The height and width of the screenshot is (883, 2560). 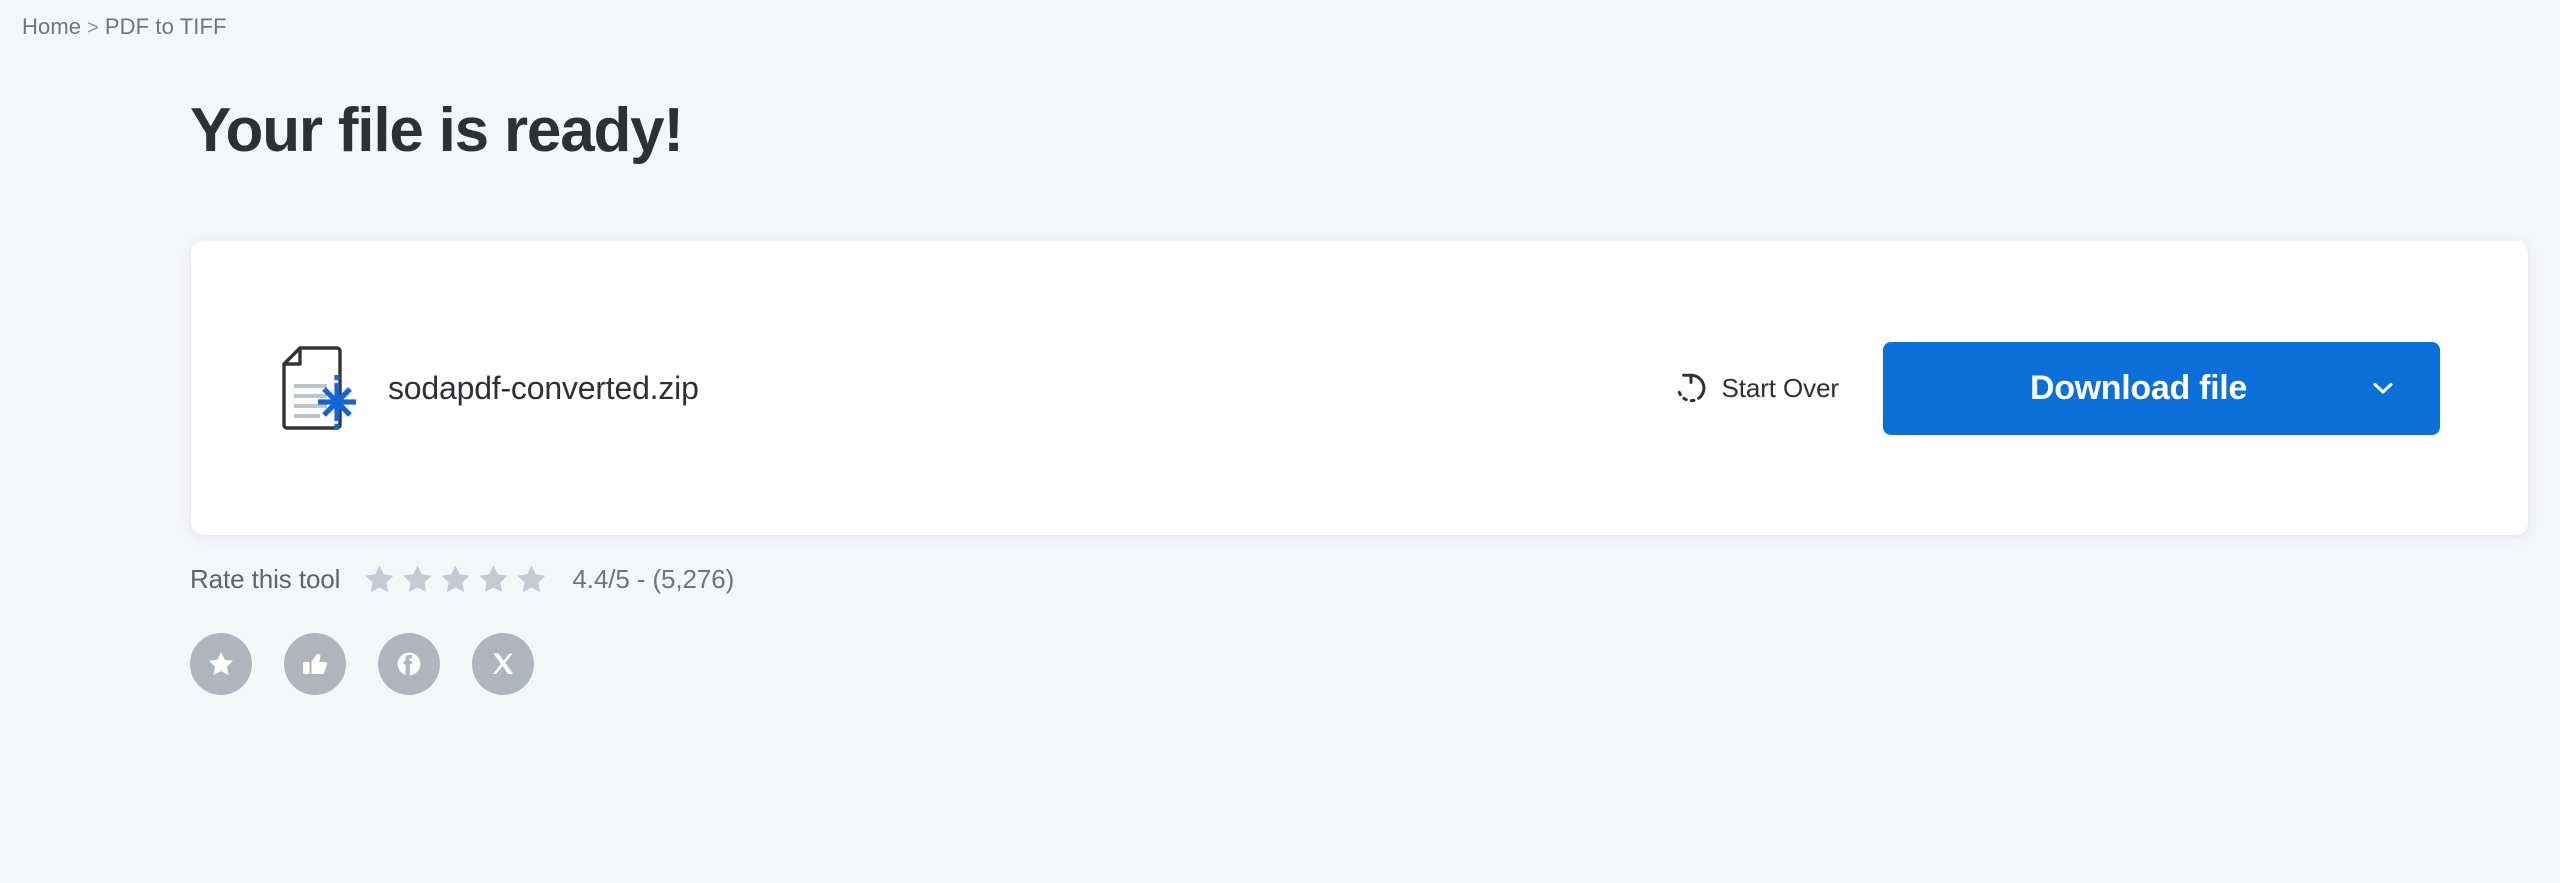 I want to click on start-over-button: Start Over, so click(x=1756, y=388).